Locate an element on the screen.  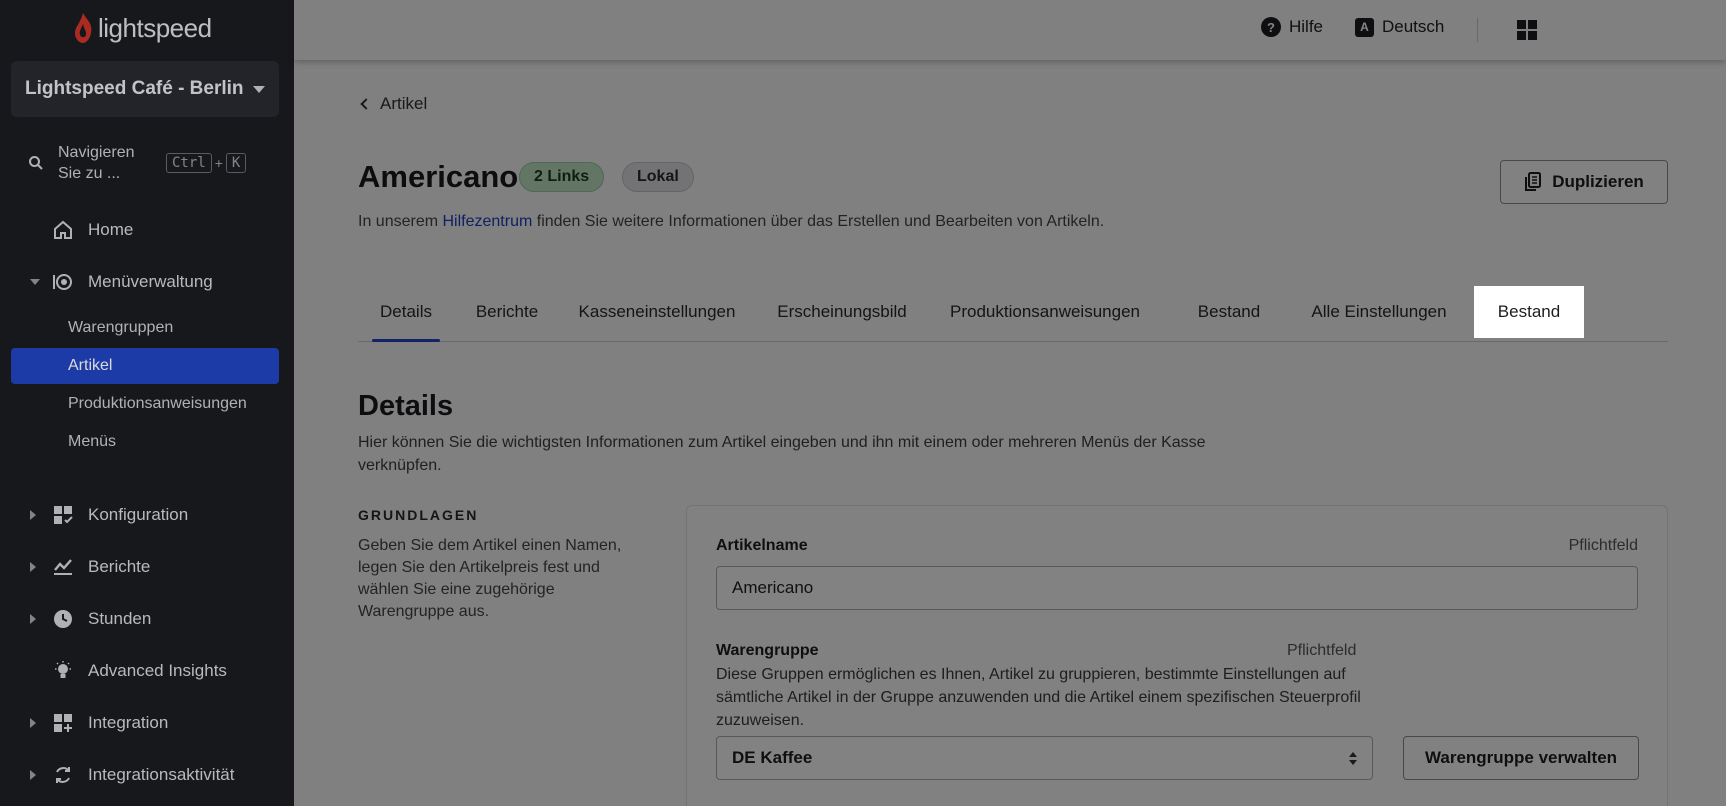
help-button: ? Hilfe is located at coordinates (1292, 27).